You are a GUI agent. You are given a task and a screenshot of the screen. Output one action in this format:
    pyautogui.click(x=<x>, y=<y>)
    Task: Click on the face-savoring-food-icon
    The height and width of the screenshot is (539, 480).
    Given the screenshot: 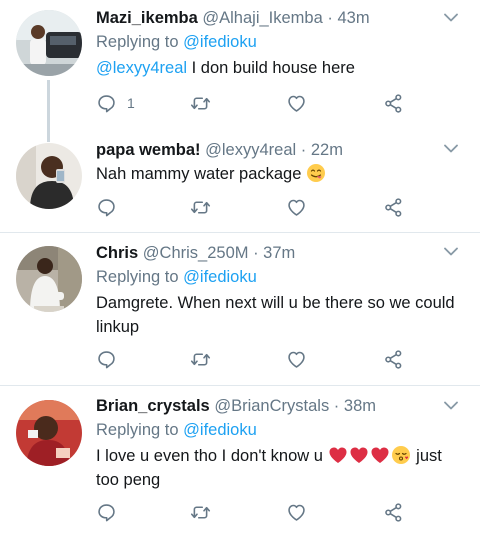 What is the action you would take?
    pyautogui.click(x=316, y=173)
    